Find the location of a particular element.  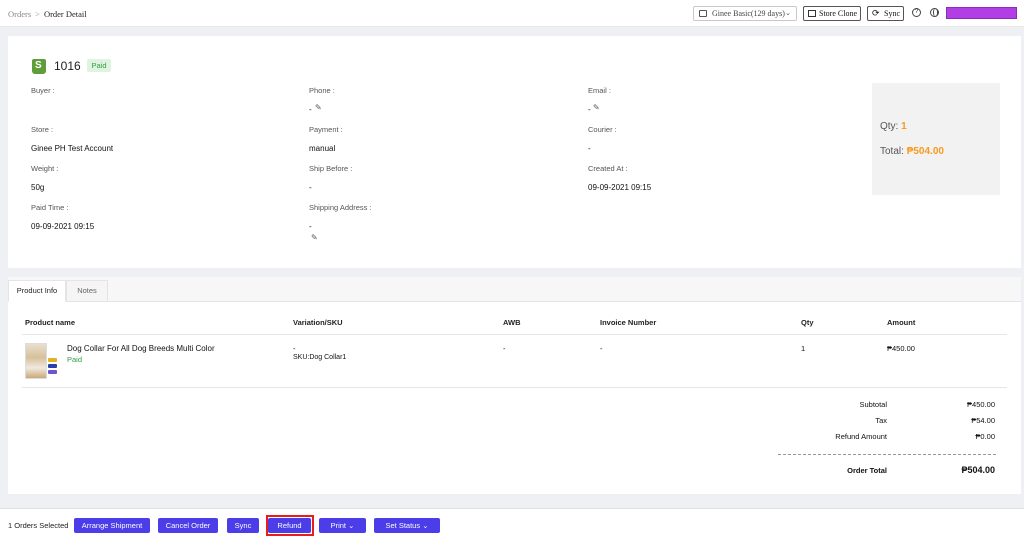

phone-value: - is located at coordinates (310, 109).